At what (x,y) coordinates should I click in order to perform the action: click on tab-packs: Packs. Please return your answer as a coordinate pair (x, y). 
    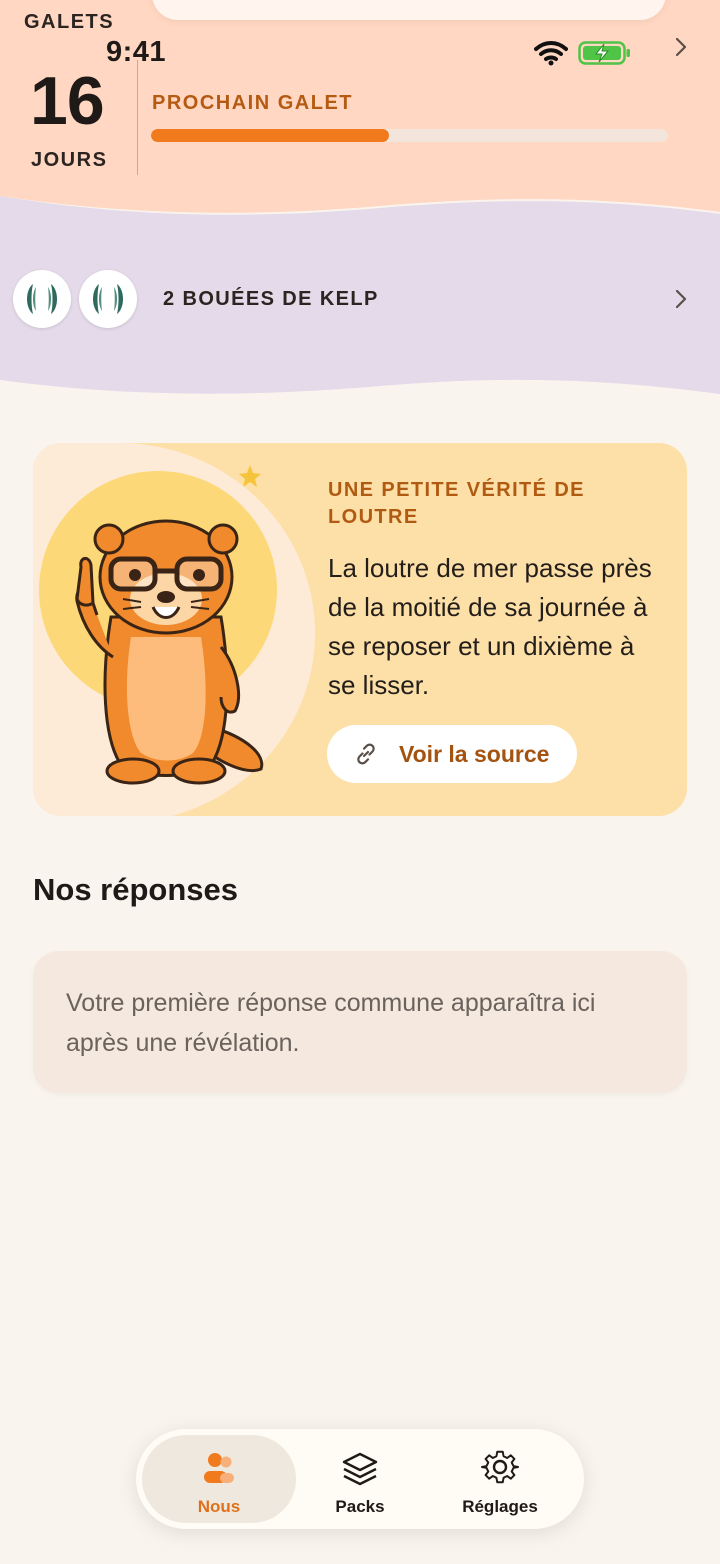
    Looking at the image, I should click on (360, 1479).